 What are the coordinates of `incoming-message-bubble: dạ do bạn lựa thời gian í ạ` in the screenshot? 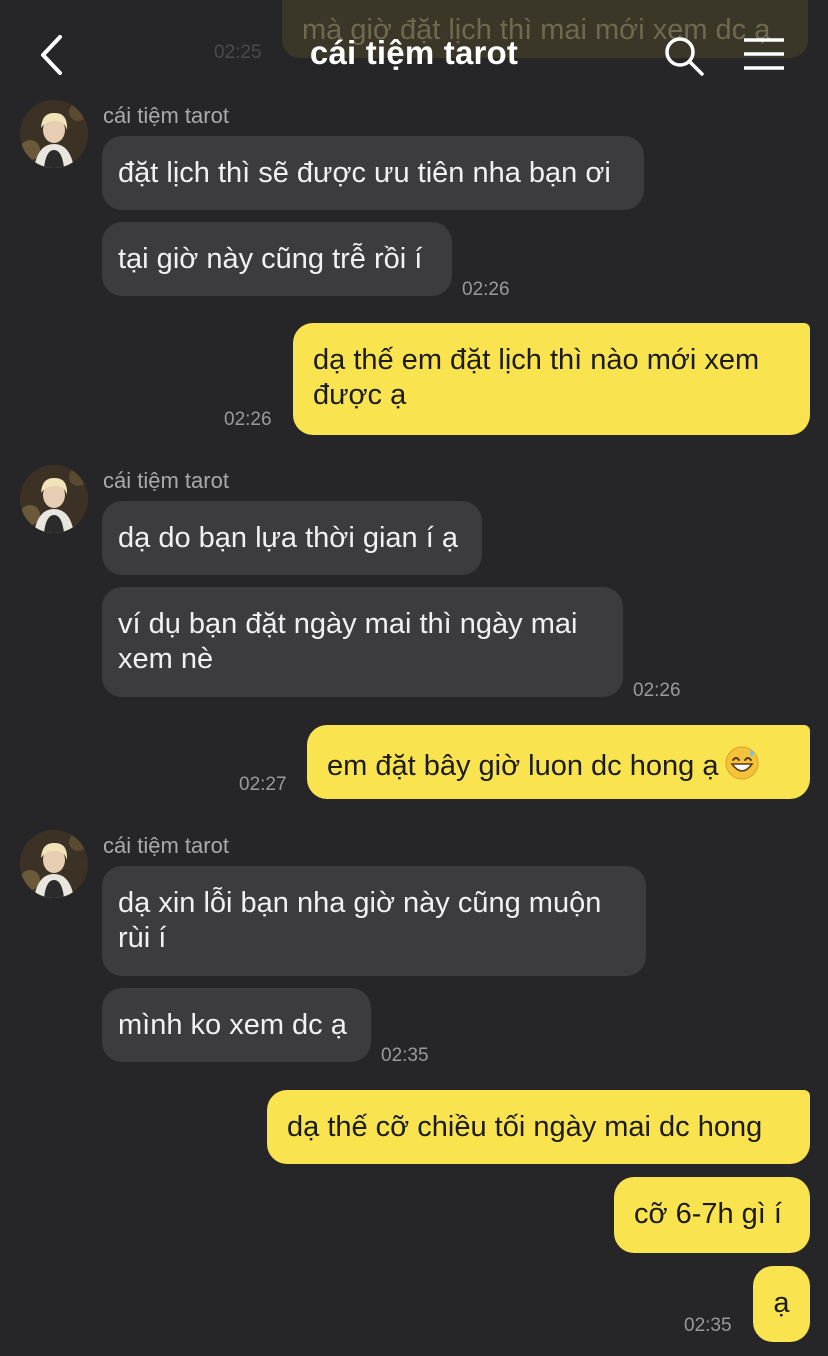 It's located at (292, 538).